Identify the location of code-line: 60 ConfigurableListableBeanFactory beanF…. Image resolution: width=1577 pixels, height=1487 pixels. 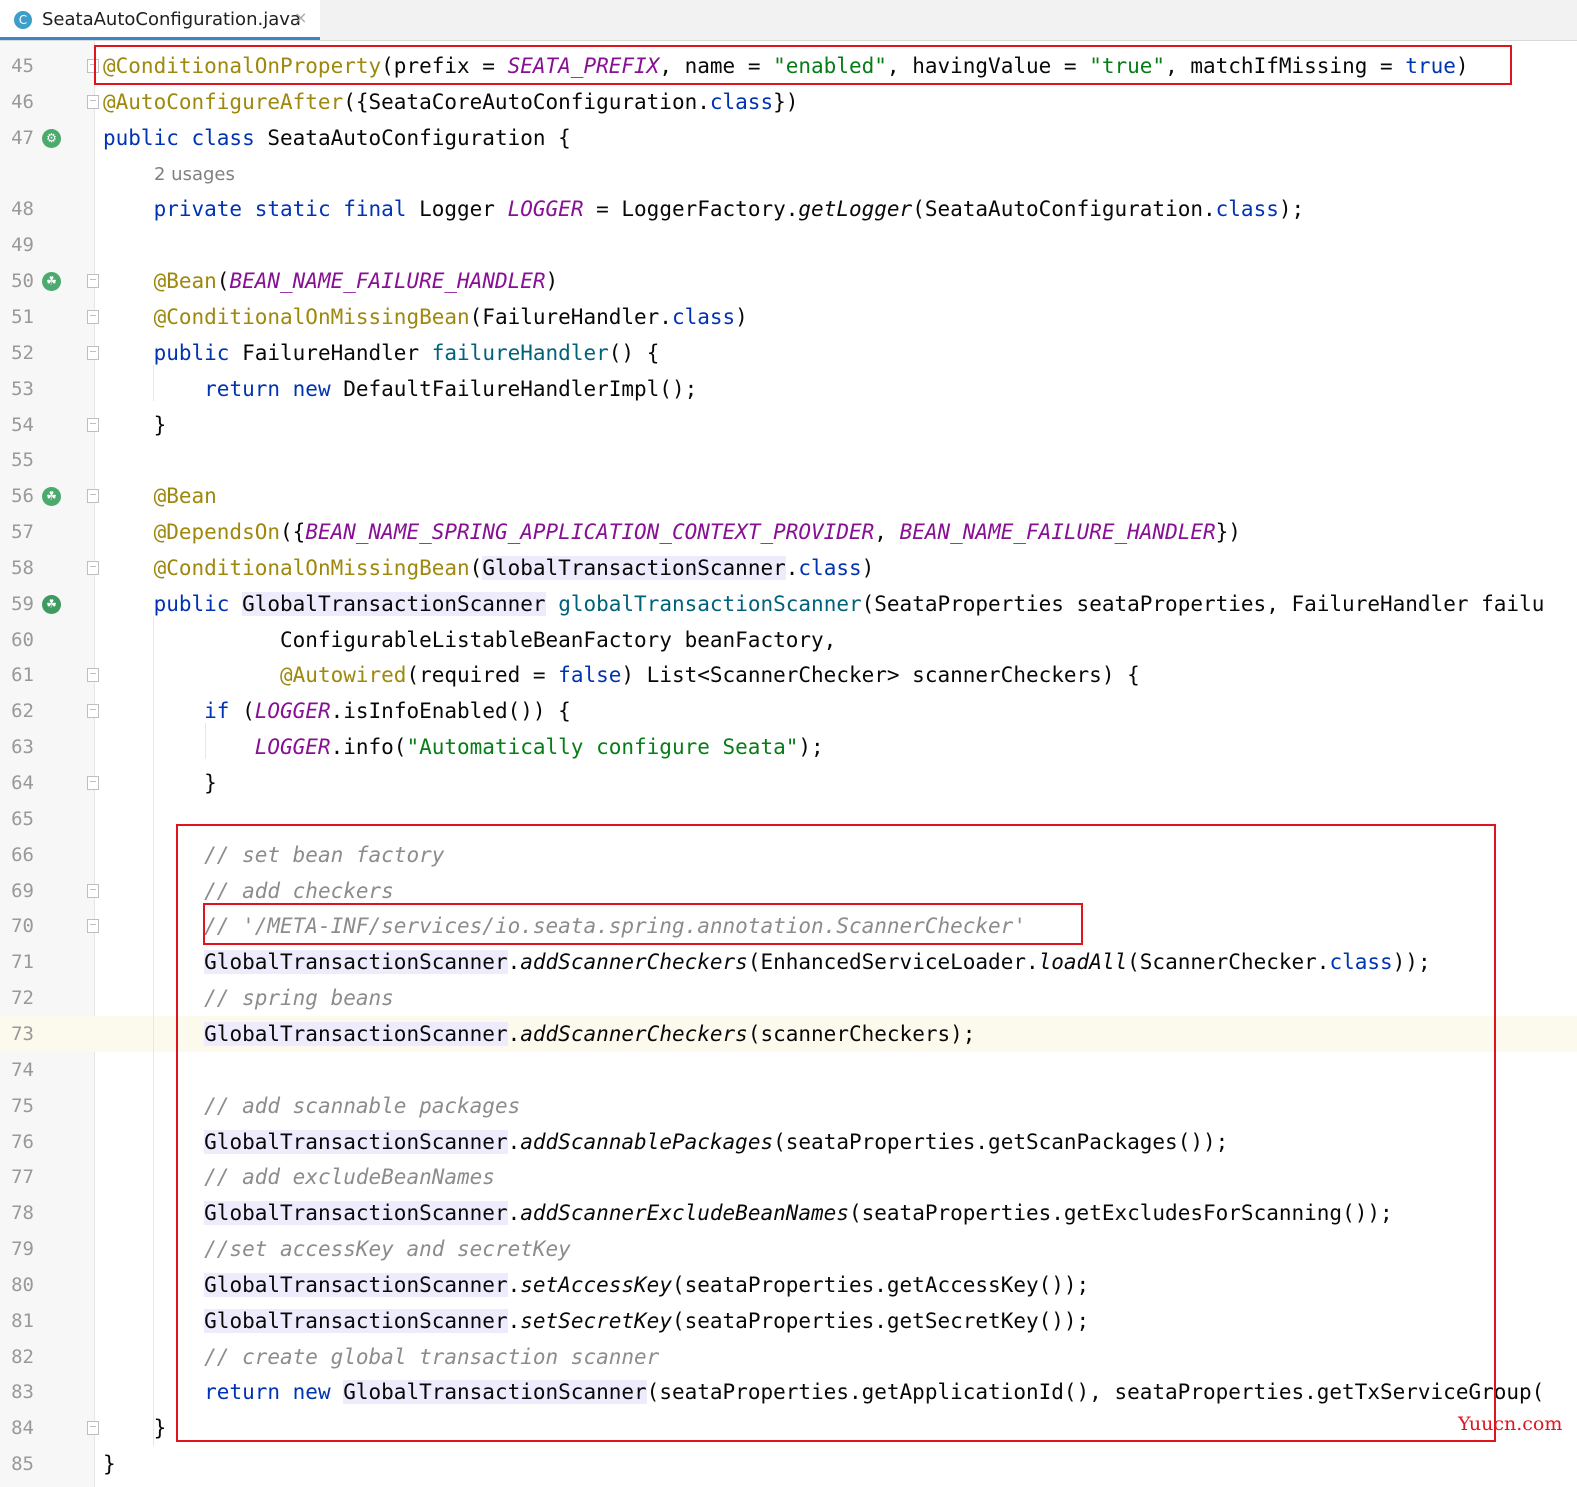
(788, 640).